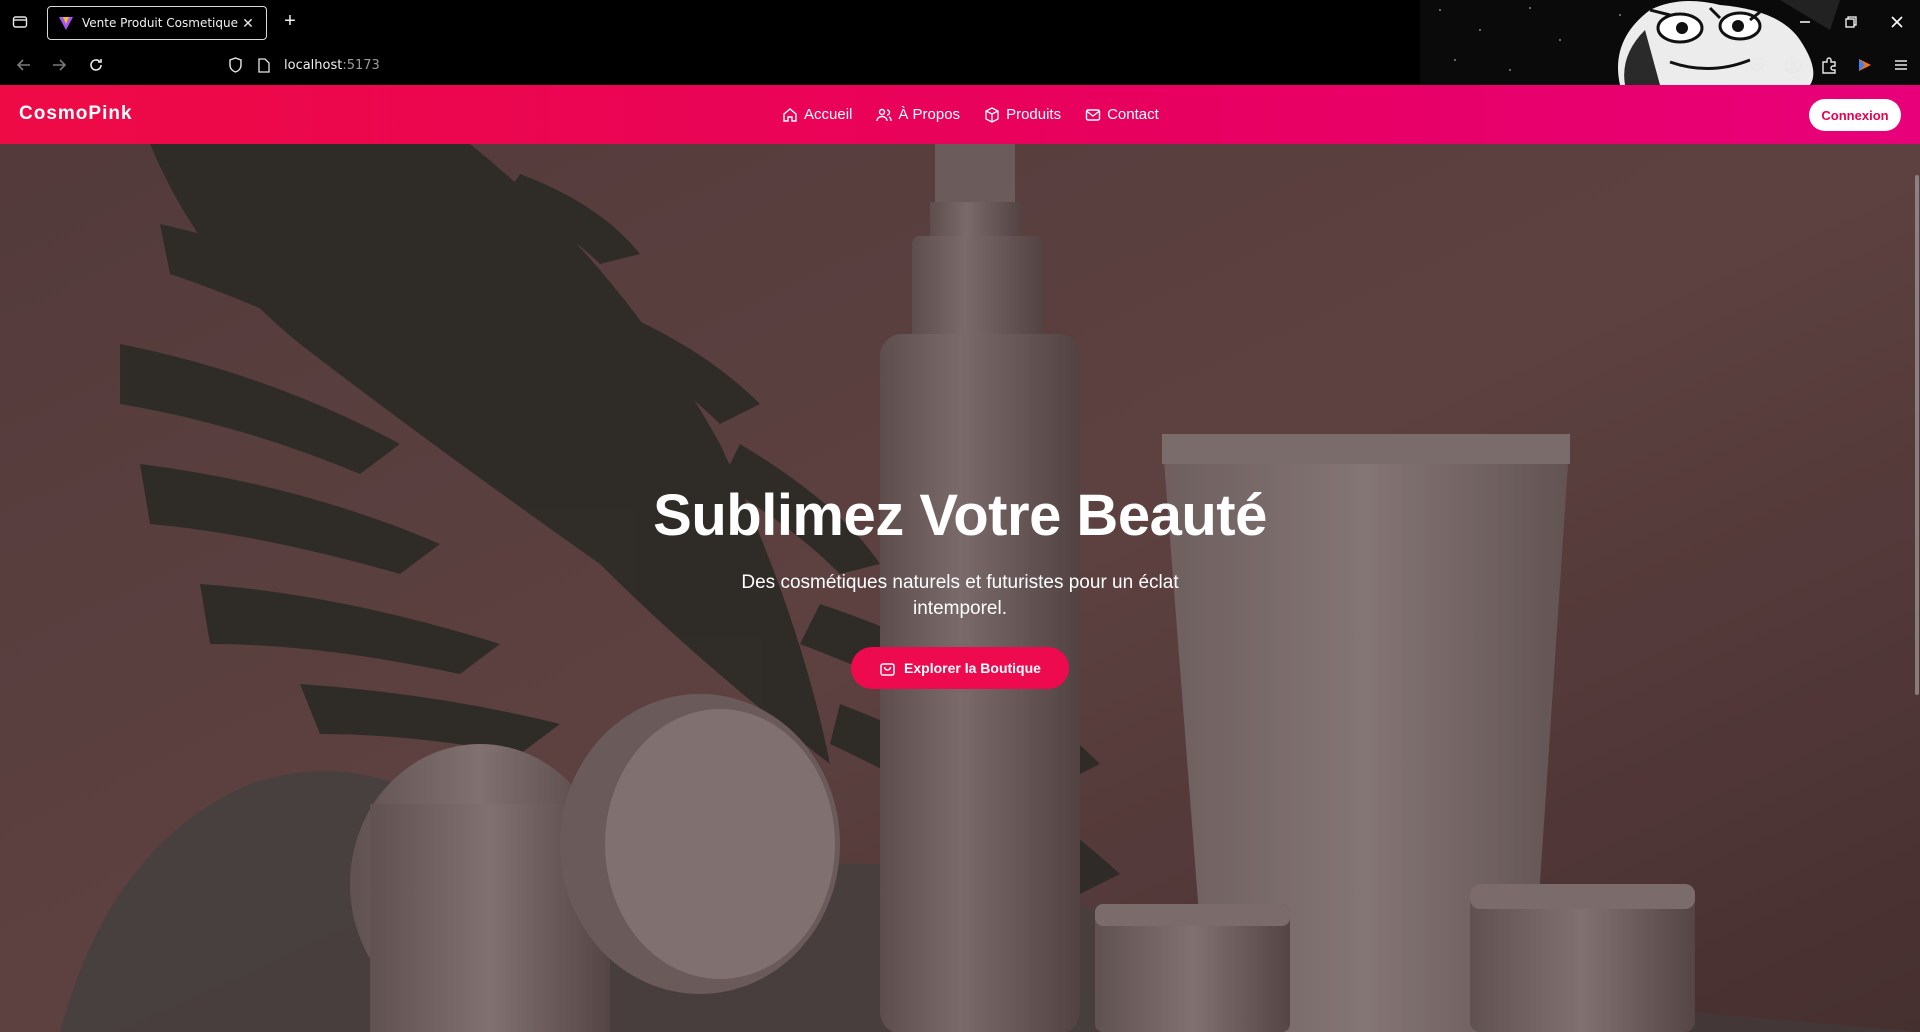 This screenshot has height=1032, width=1920. What do you see at coordinates (970, 114) in the screenshot?
I see `main-menu: Accueil À Propos Produits Contact` at bounding box center [970, 114].